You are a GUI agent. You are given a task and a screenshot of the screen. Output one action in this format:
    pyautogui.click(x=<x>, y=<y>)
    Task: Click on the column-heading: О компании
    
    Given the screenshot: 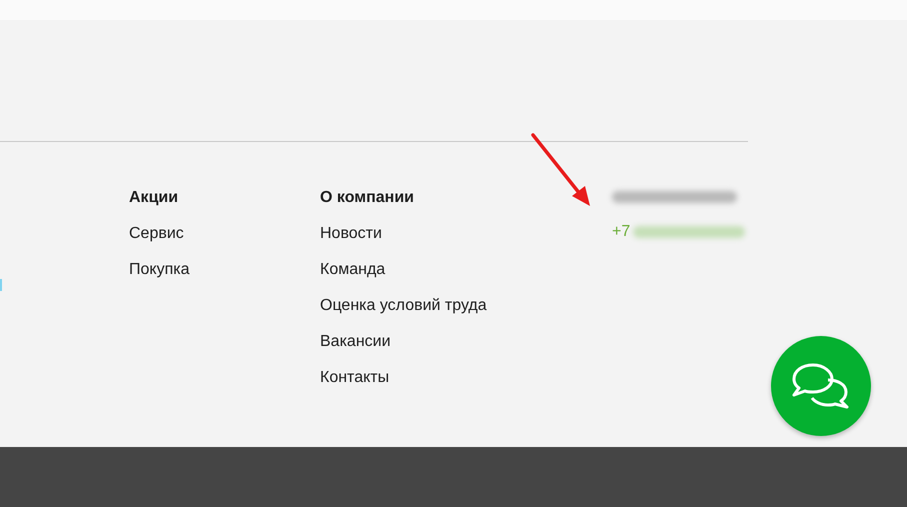 What is the action you would take?
    pyautogui.click(x=466, y=197)
    